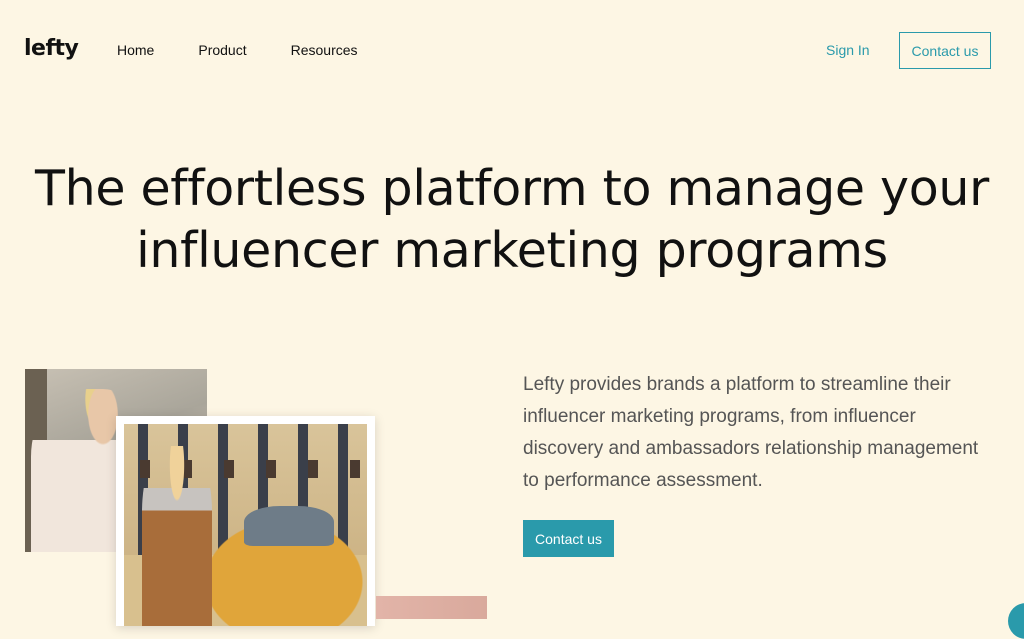 The height and width of the screenshot is (639, 1024). What do you see at coordinates (324, 50) in the screenshot?
I see `nav-item-resources: Resources` at bounding box center [324, 50].